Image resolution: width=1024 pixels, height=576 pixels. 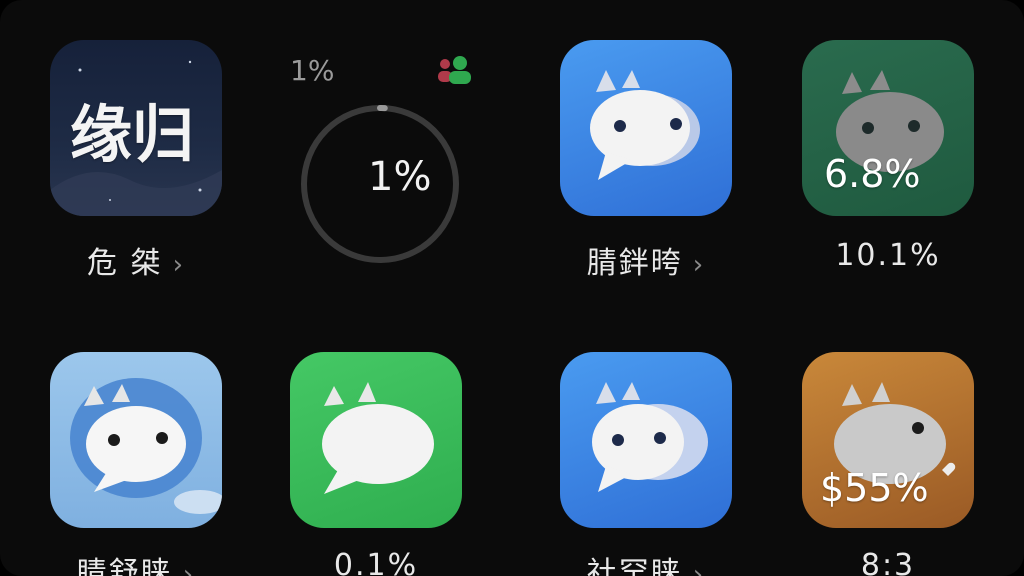 What do you see at coordinates (124, 566) in the screenshot?
I see `app-label-text: 睛舒睐` at bounding box center [124, 566].